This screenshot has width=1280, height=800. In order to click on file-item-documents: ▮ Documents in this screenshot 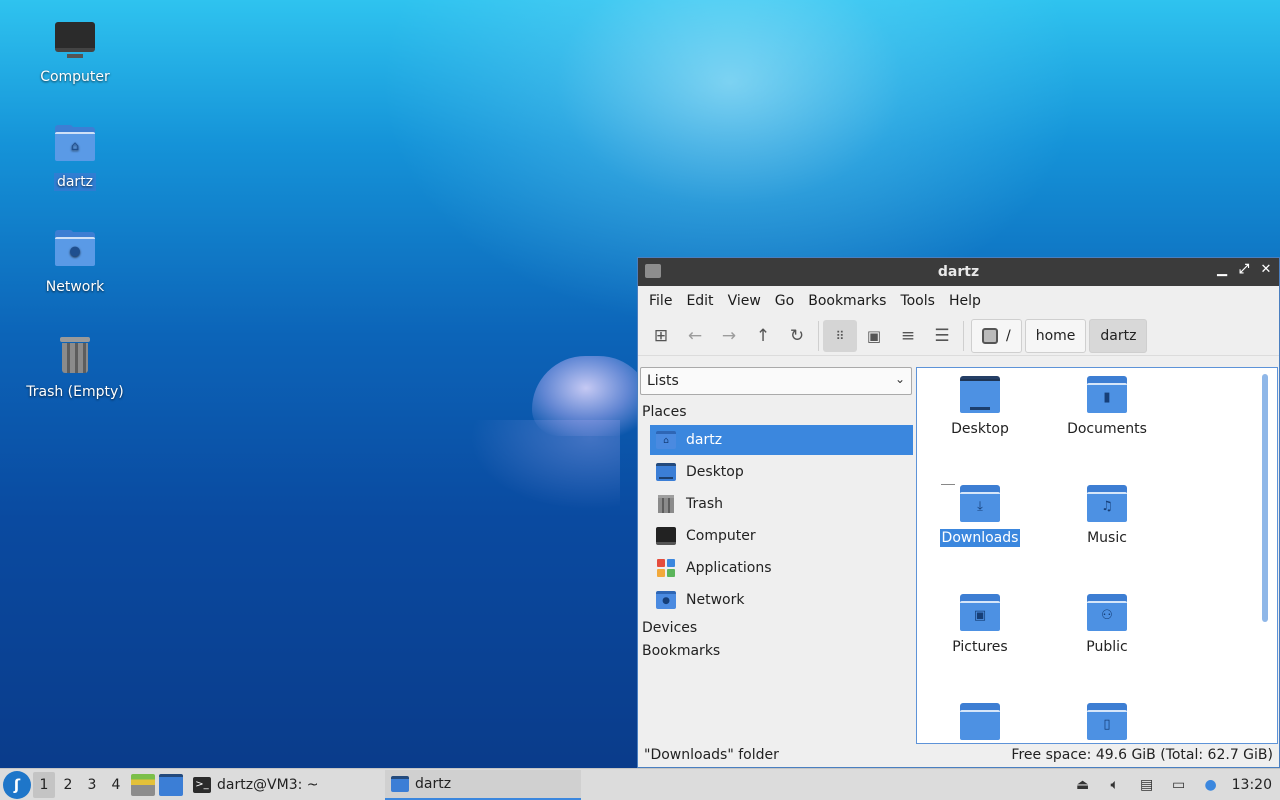, I will do `click(1107, 407)`.